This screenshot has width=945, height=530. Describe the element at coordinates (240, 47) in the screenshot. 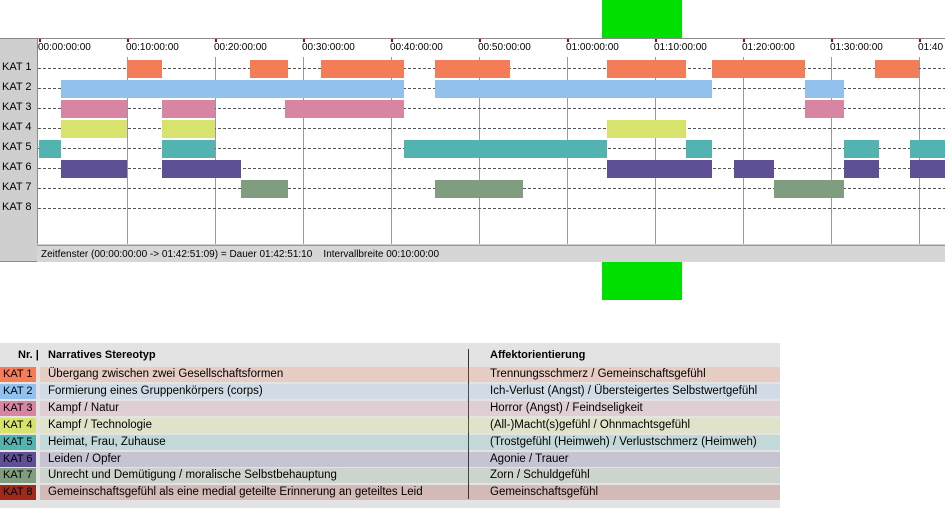

I see `ruler-tick-label: 00:20:00:00` at that location.